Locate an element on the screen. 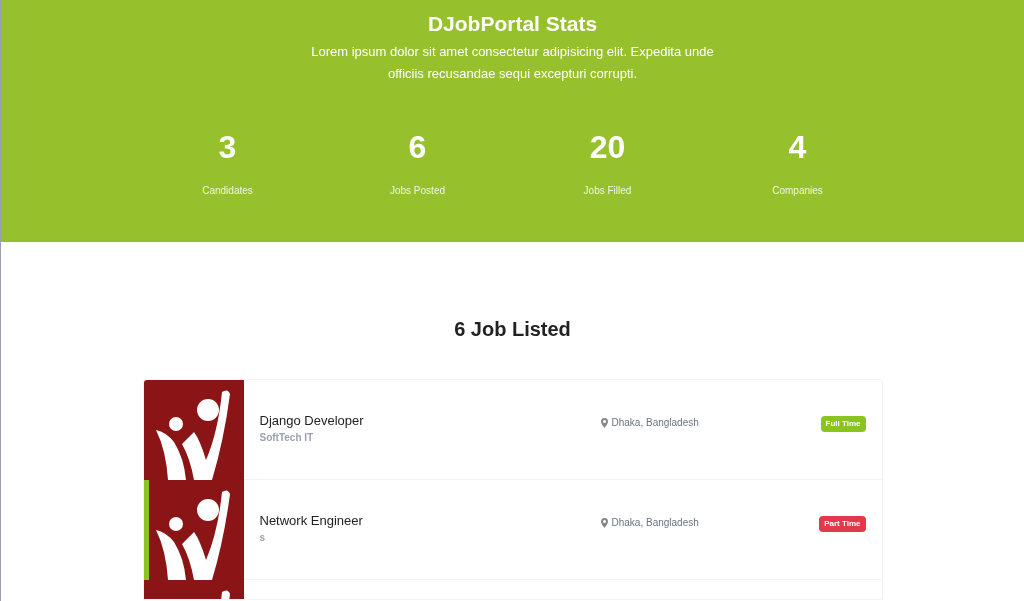 Image resolution: width=1024 pixels, height=601 pixels. stat-value: 4 is located at coordinates (797, 147).